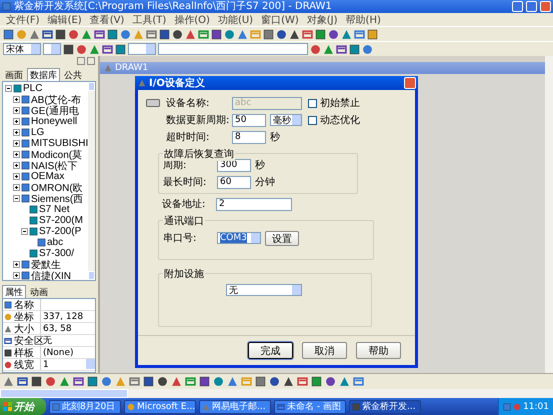 The image size is (553, 415). Describe the element at coordinates (192, 19) in the screenshot. I see `menu-item: 操作(O)` at that location.